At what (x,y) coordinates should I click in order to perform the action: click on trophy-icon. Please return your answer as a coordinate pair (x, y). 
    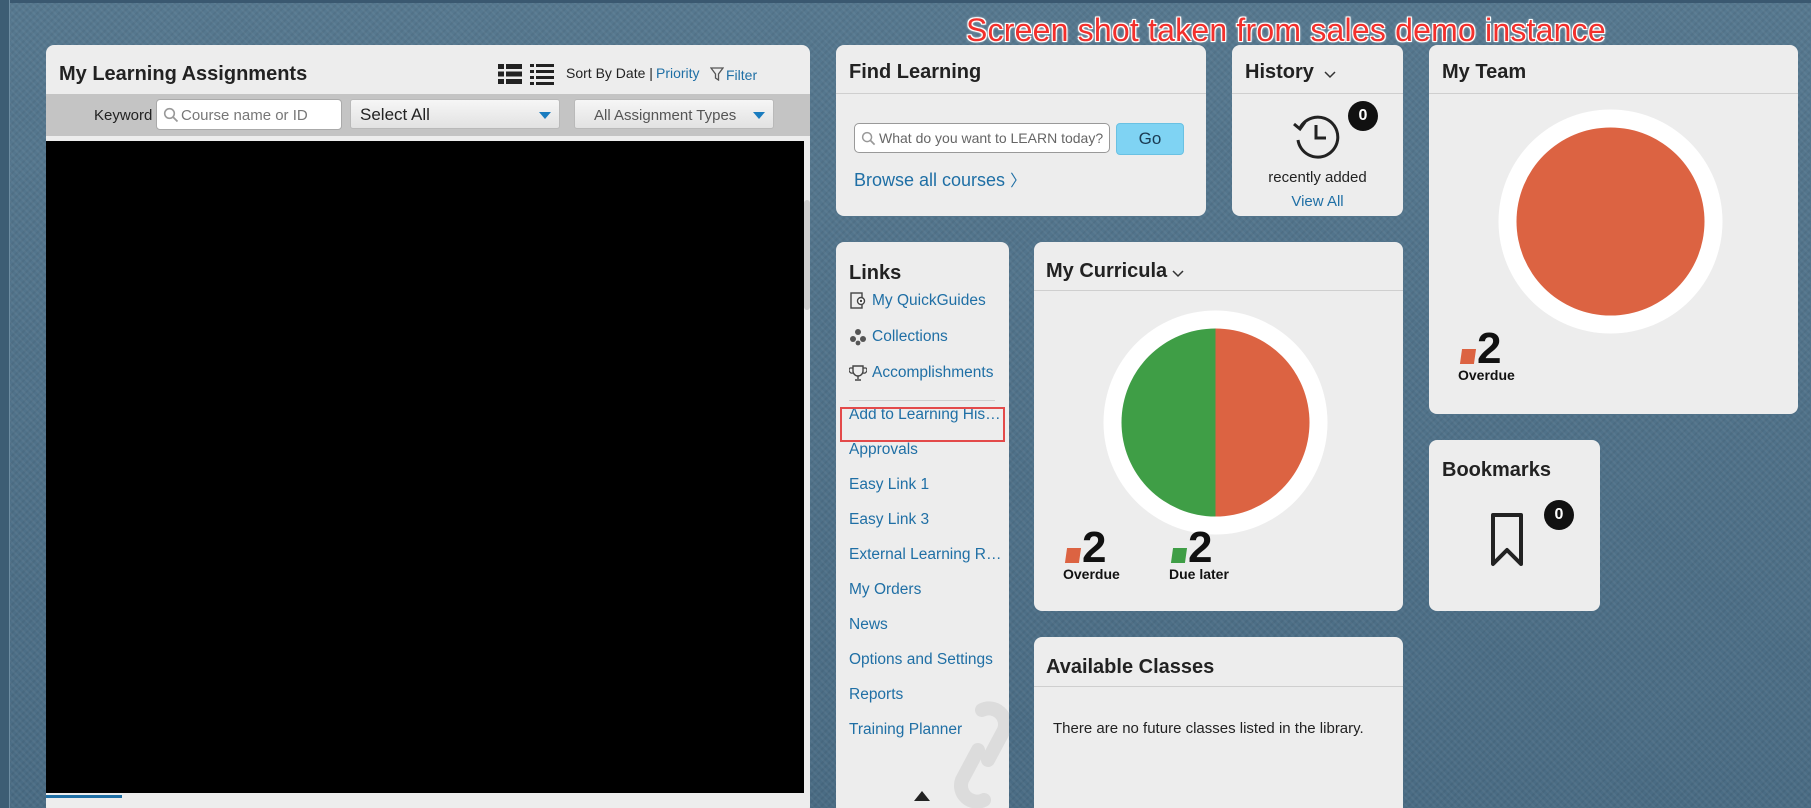
    Looking at the image, I should click on (858, 373).